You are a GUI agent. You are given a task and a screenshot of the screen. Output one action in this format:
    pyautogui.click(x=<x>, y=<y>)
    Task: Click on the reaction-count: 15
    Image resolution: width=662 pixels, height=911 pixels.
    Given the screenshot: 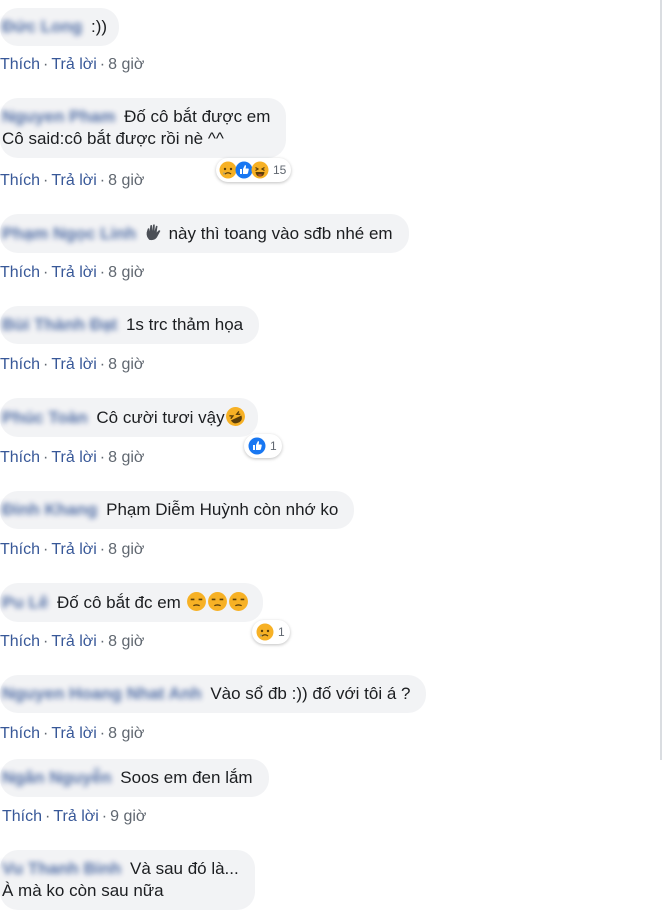 What is the action you would take?
    pyautogui.click(x=280, y=170)
    